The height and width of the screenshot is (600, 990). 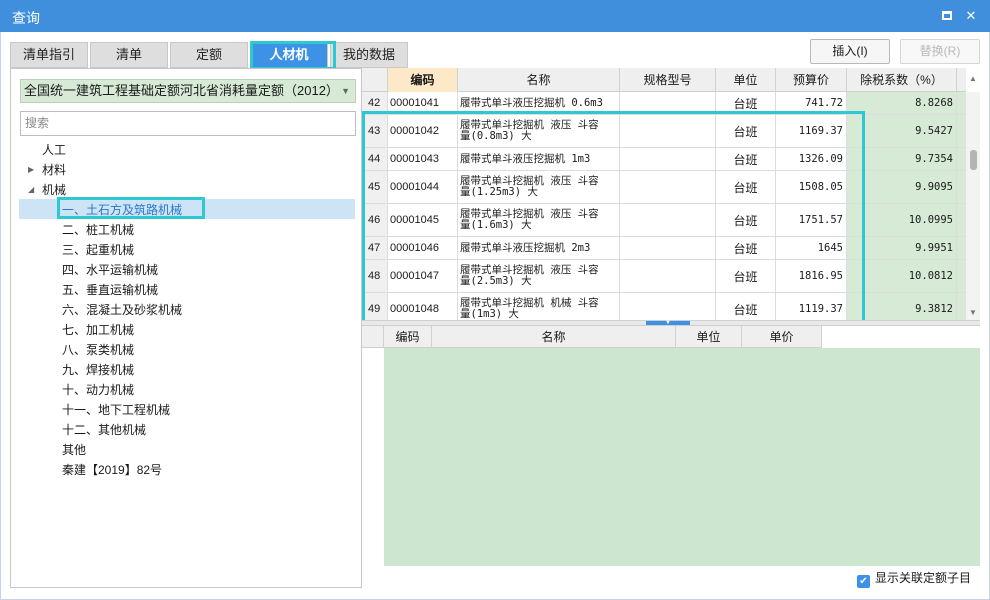 I want to click on cell-price: 1119.37, so click(x=811, y=306).